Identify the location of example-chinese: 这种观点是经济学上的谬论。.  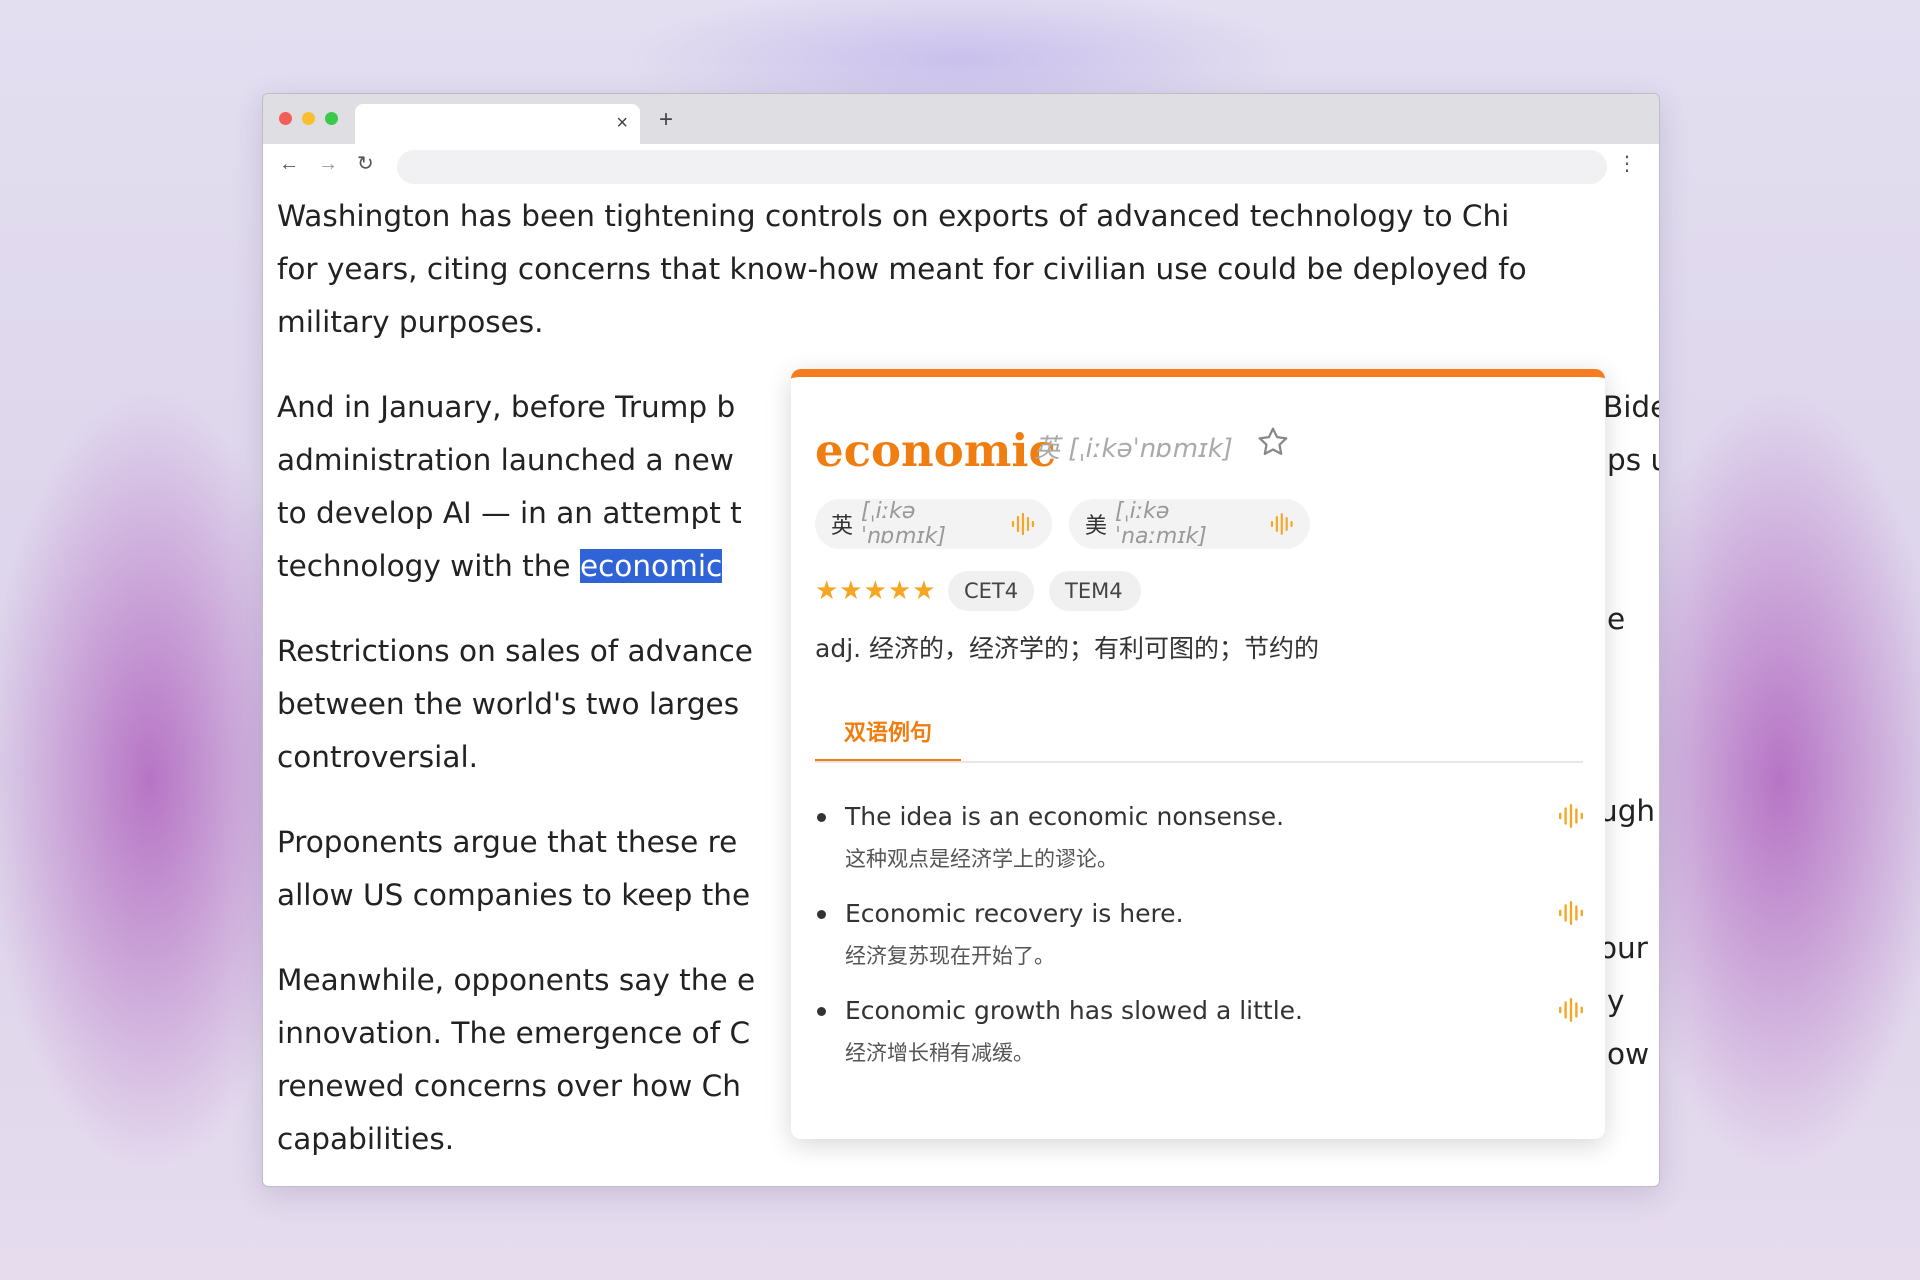
(981, 859).